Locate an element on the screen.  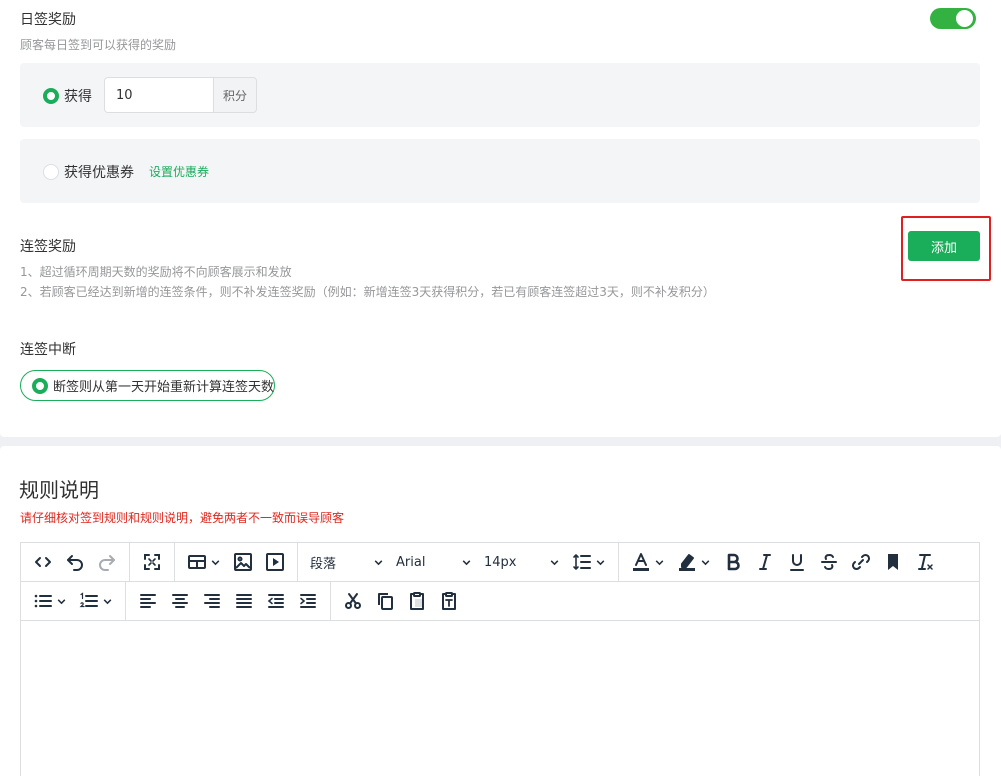
points-input-group: 积分 is located at coordinates (180, 95).